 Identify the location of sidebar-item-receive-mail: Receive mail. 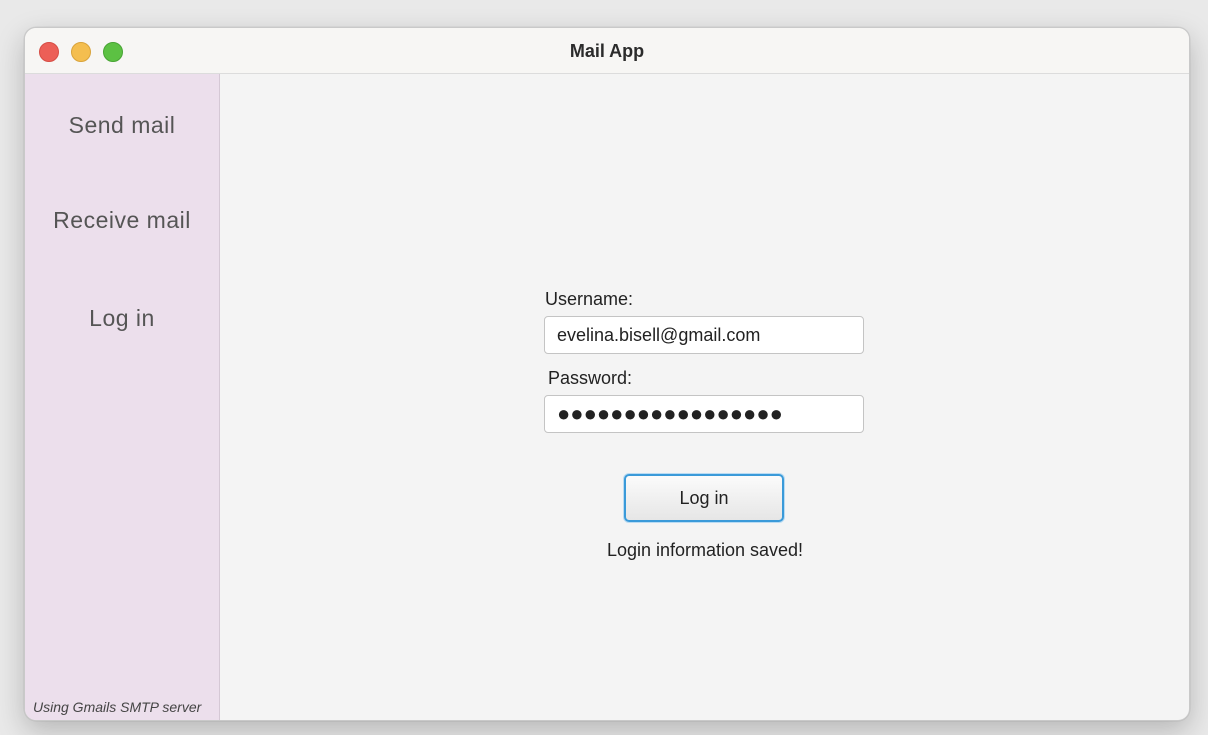
(122, 220).